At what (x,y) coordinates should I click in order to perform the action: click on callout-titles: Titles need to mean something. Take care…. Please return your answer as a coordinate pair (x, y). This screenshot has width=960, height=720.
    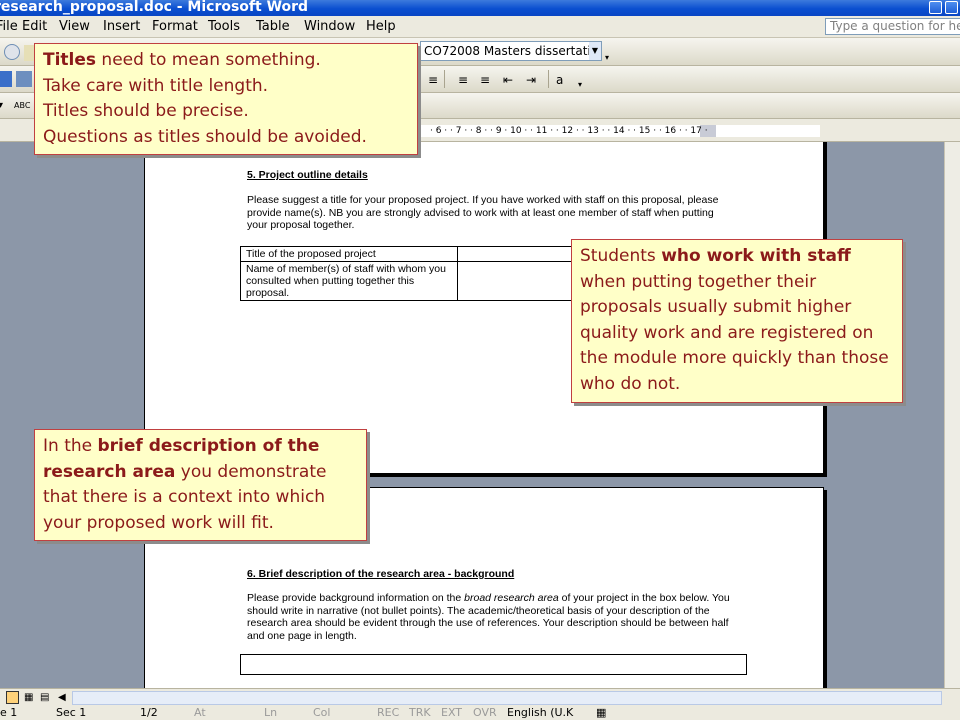
    Looking at the image, I should click on (226, 99).